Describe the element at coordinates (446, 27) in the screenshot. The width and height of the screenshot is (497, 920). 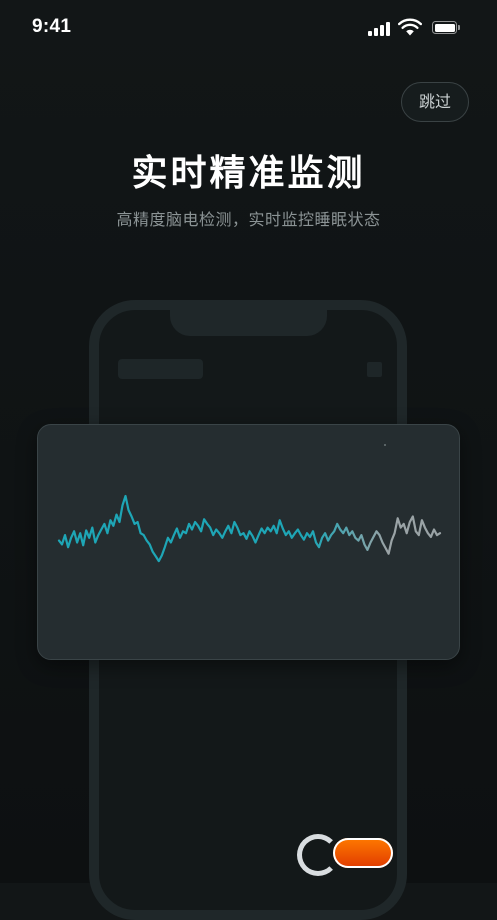
I see `battery-icon` at that location.